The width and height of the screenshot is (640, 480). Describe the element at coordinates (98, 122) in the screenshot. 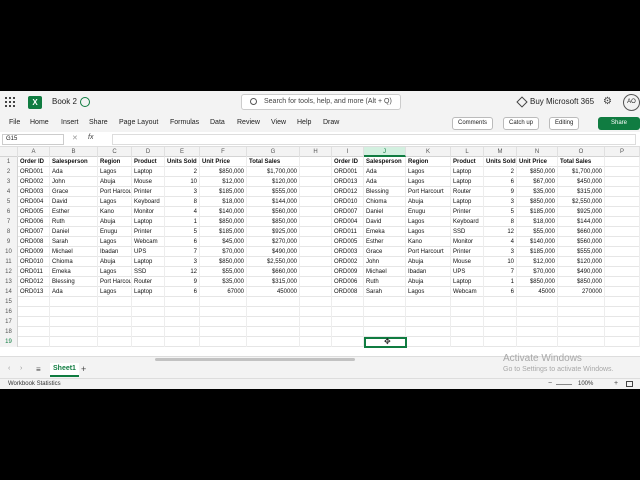

I see `tab-share: Share` at that location.